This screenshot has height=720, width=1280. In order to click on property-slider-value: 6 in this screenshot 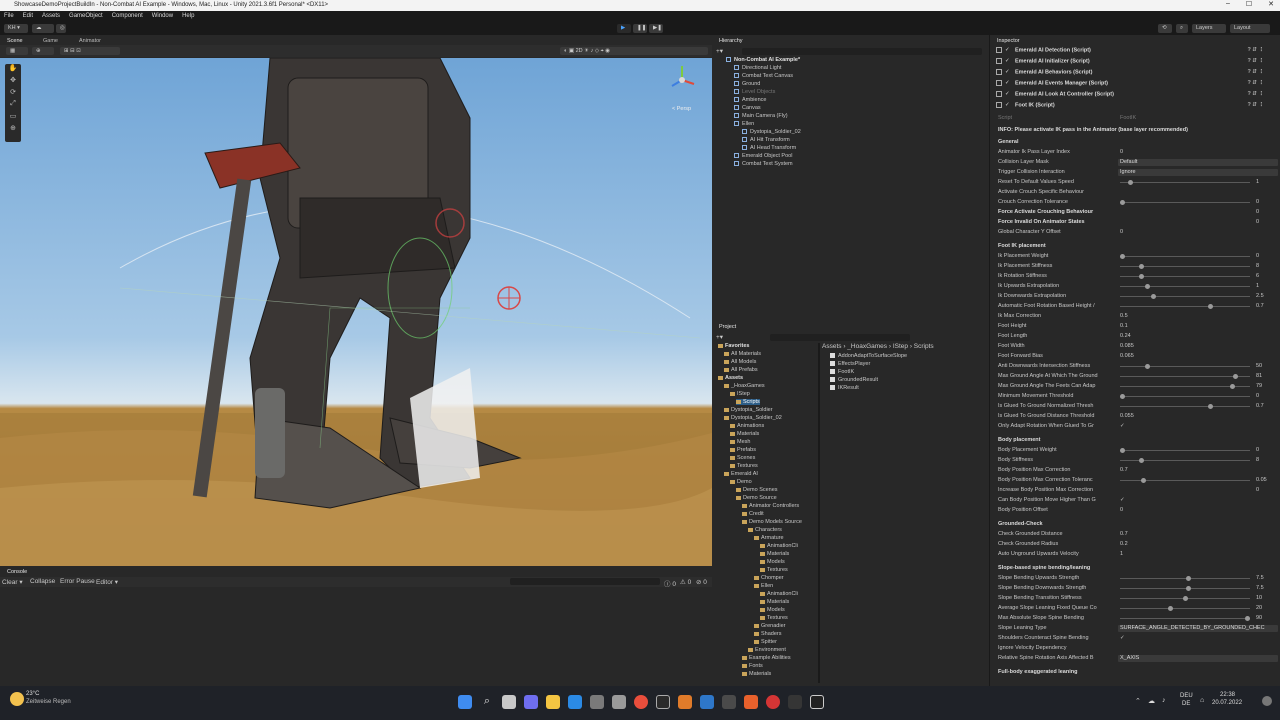, I will do `click(1257, 276)`.